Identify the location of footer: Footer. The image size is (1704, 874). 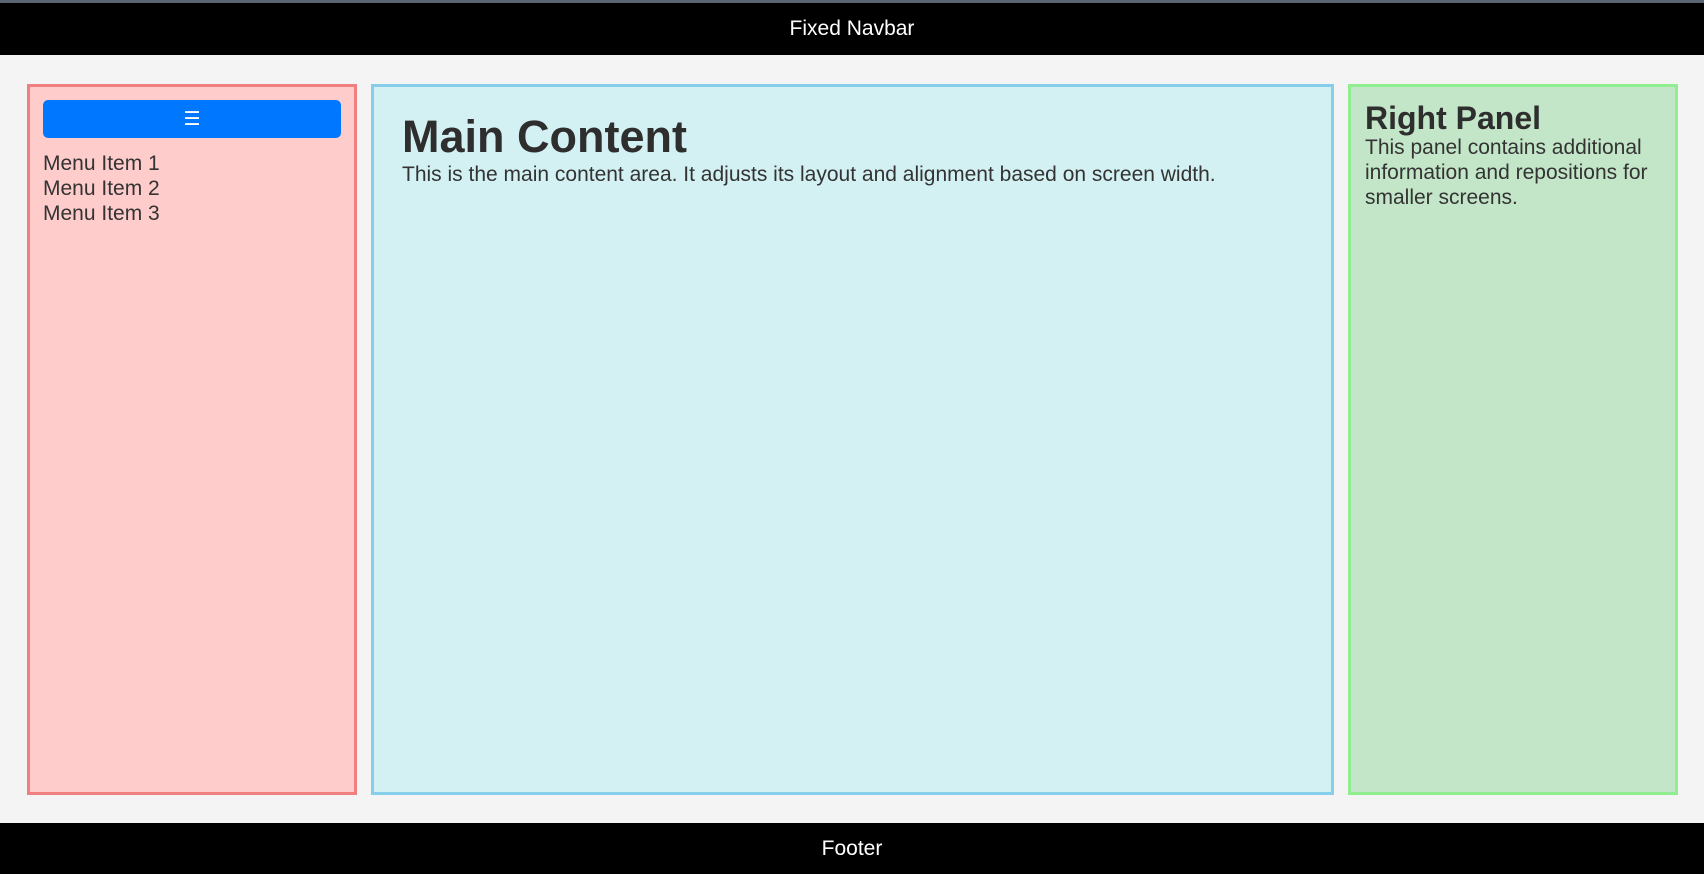
(852, 848).